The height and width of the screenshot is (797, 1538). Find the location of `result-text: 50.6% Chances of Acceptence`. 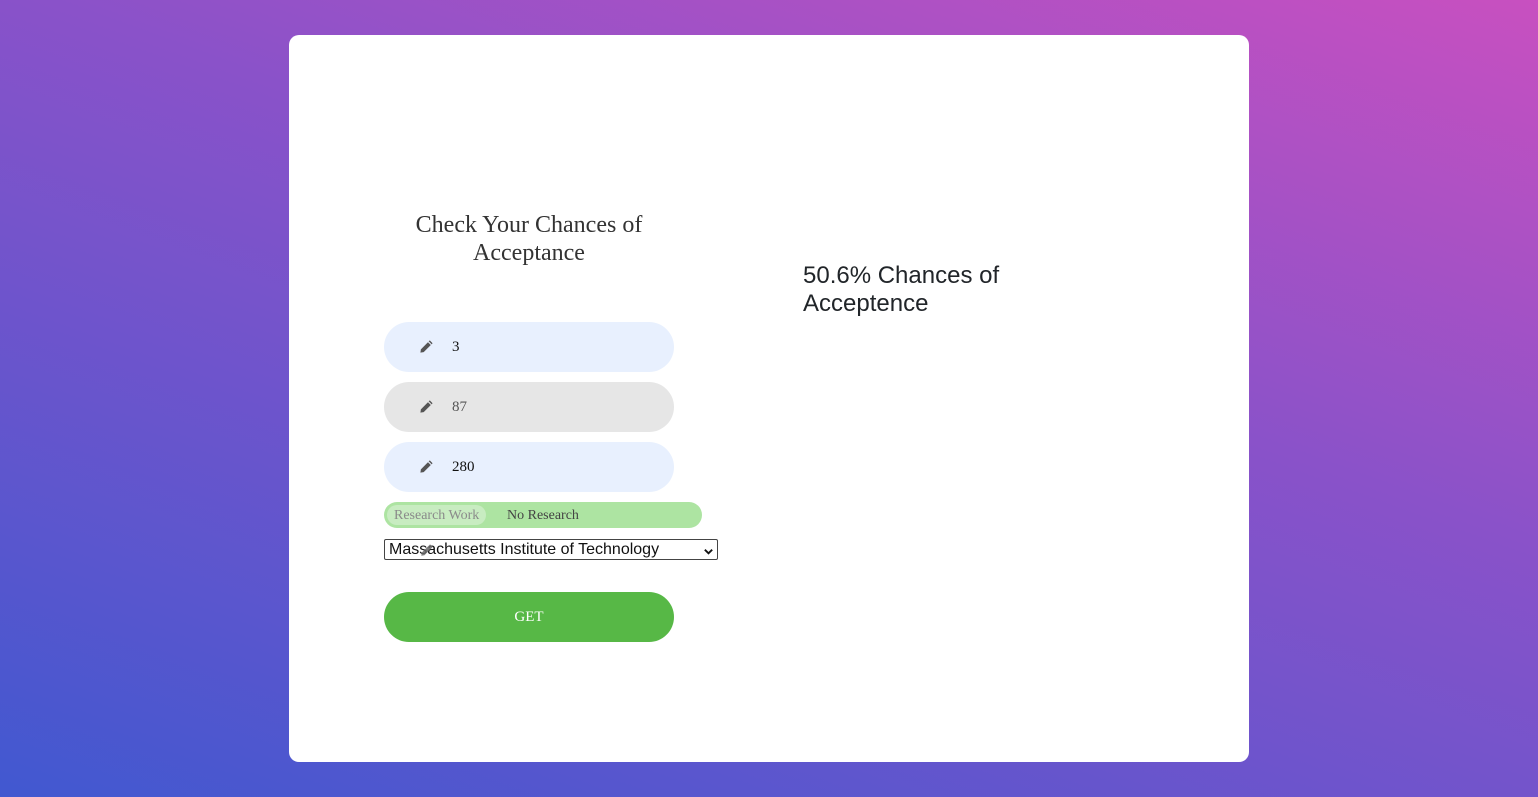

result-text: 50.6% Chances of Acceptence is located at coordinates (901, 289).